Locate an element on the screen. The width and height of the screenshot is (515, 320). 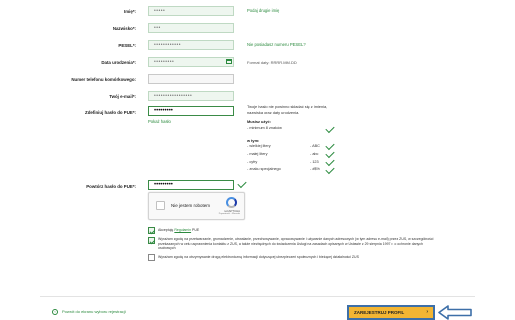
accept-suffix: PUE is located at coordinates (195, 230).